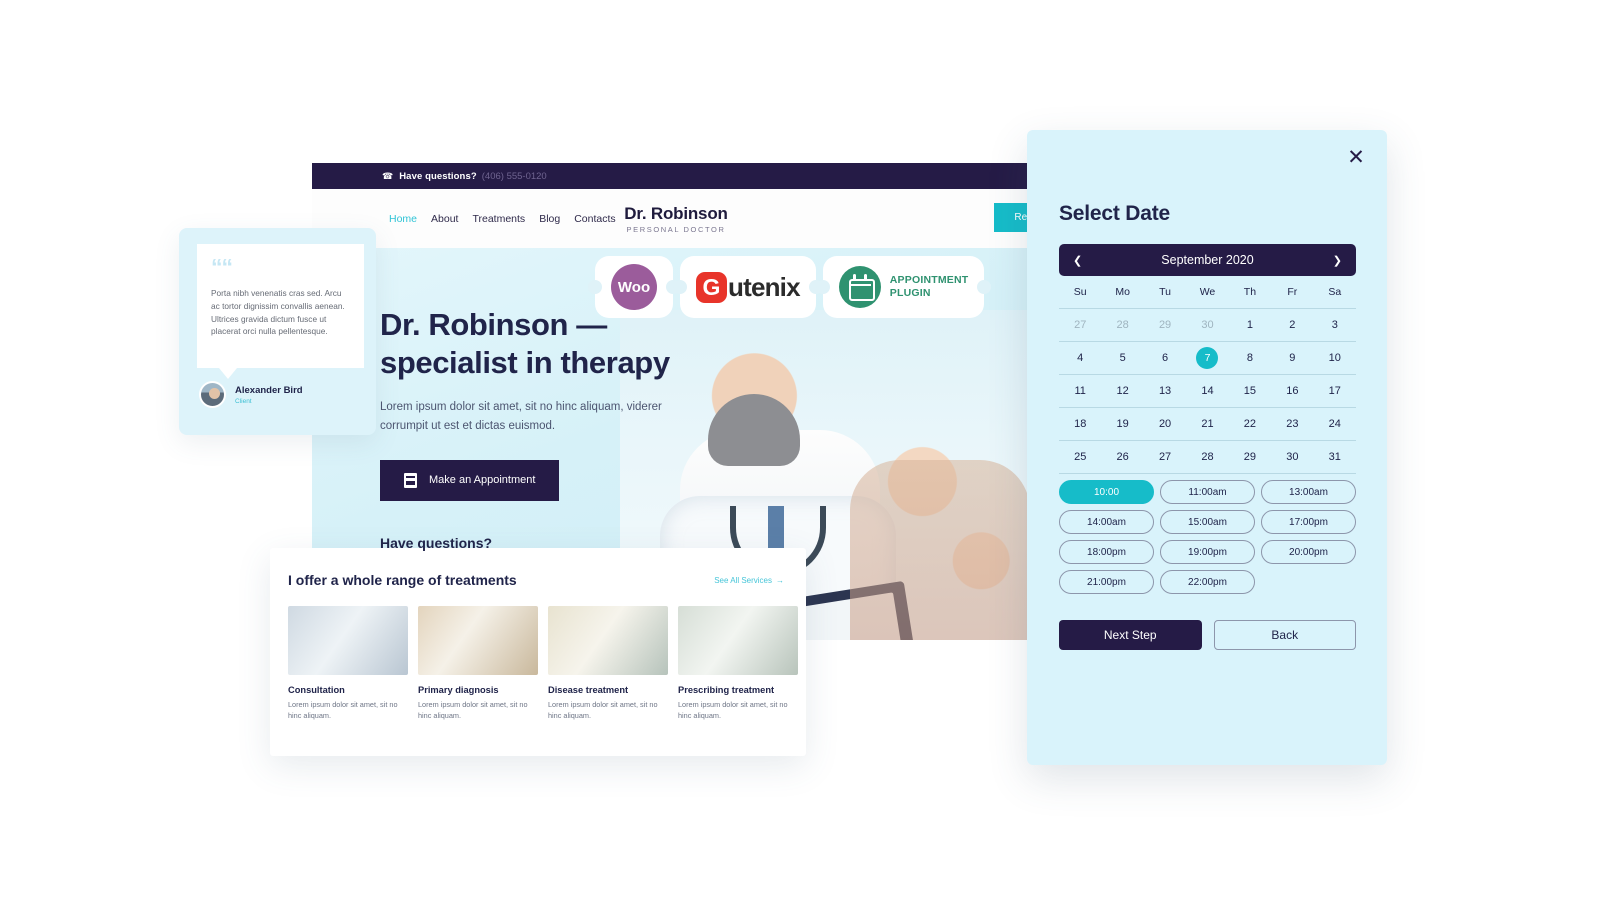 The width and height of the screenshot is (1600, 916). Describe the element at coordinates (594, 219) in the screenshot. I see `nav-item-contacts: Contacts` at that location.